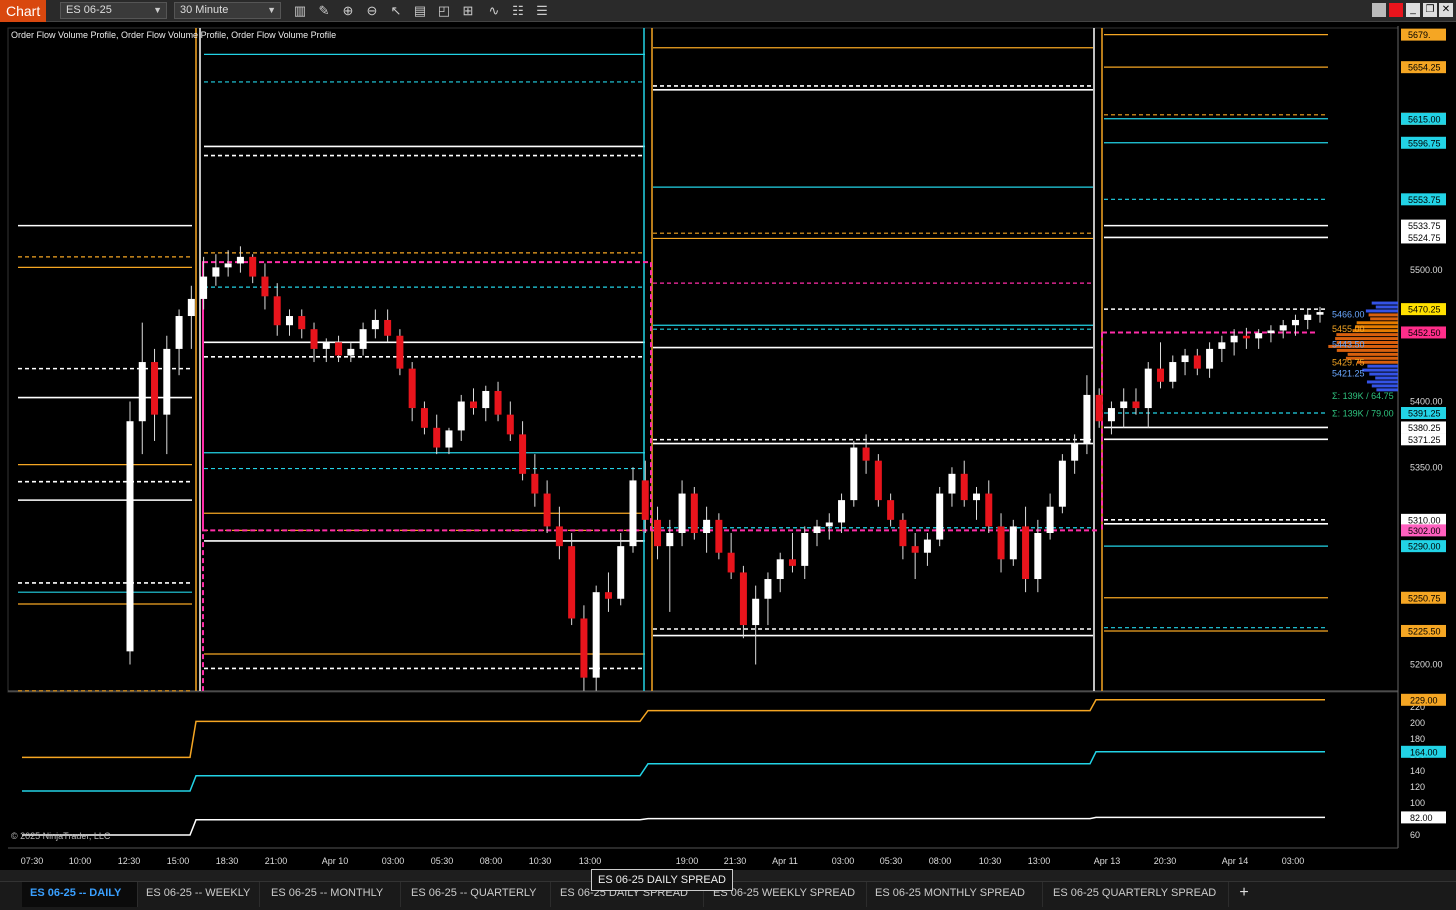 The width and height of the screenshot is (1456, 910). What do you see at coordinates (1430, 10) in the screenshot?
I see `maximize-button: ❐` at bounding box center [1430, 10].